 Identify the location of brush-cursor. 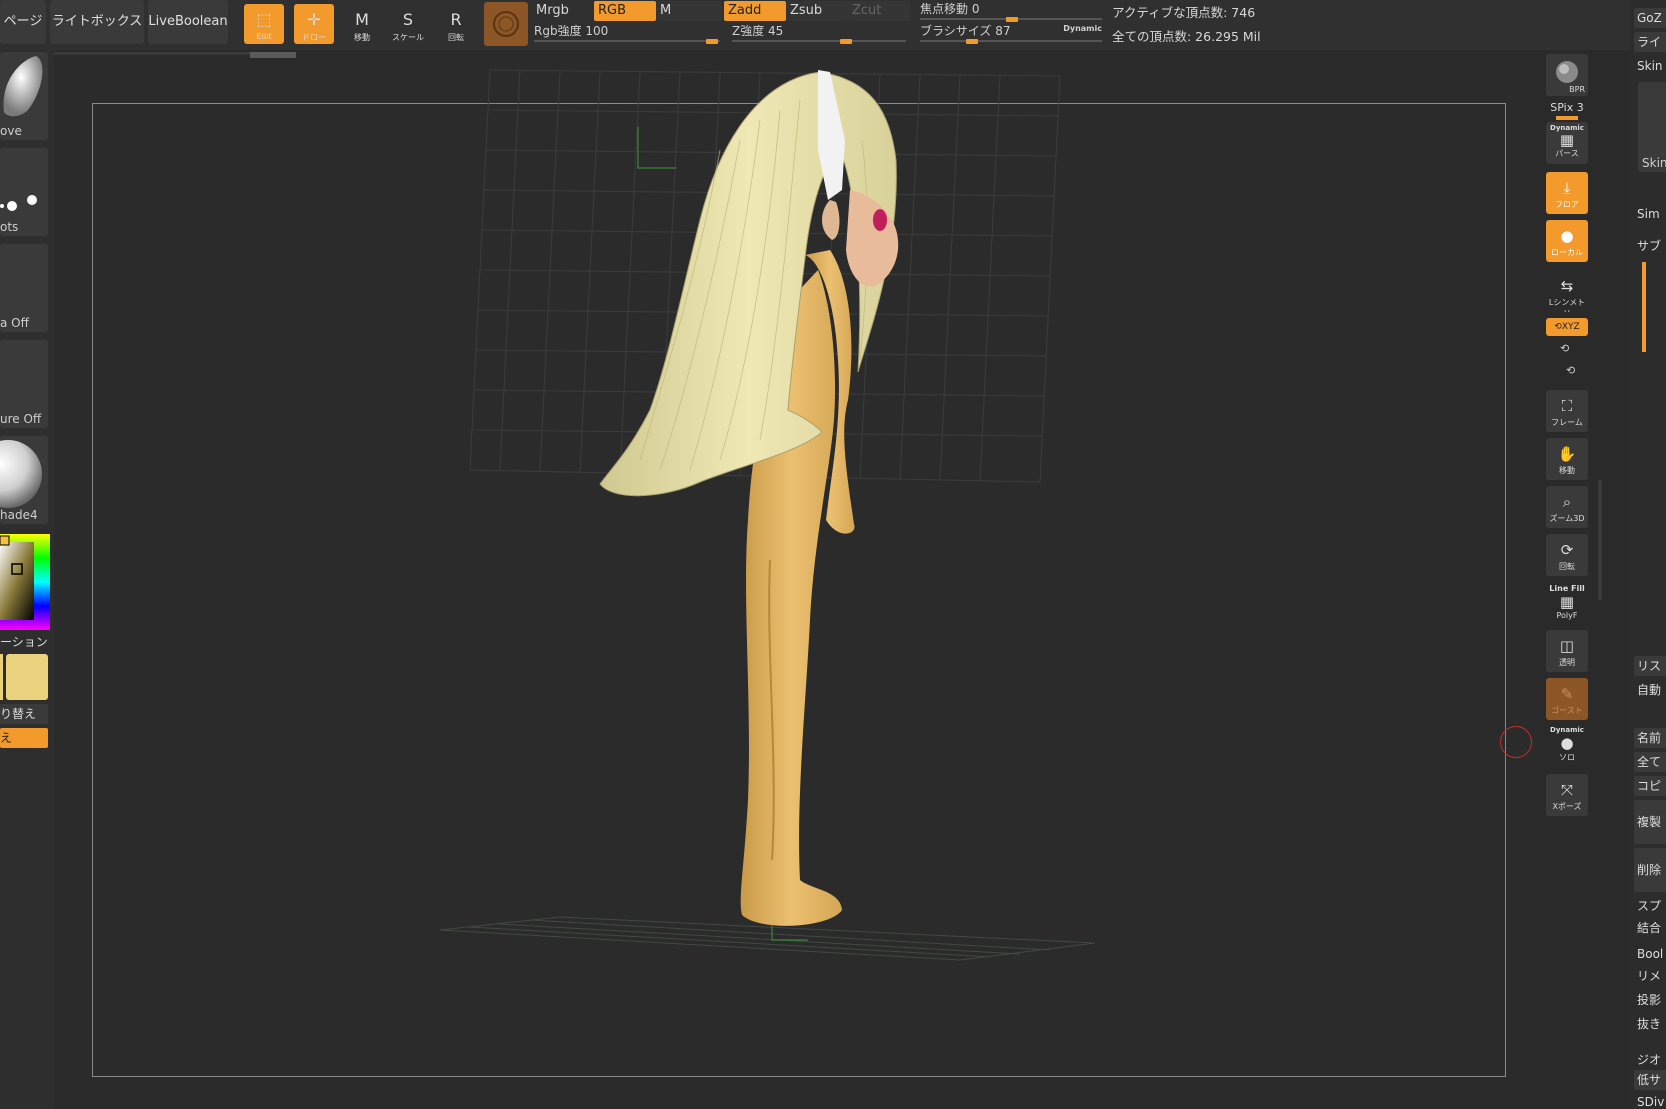
(1516, 742).